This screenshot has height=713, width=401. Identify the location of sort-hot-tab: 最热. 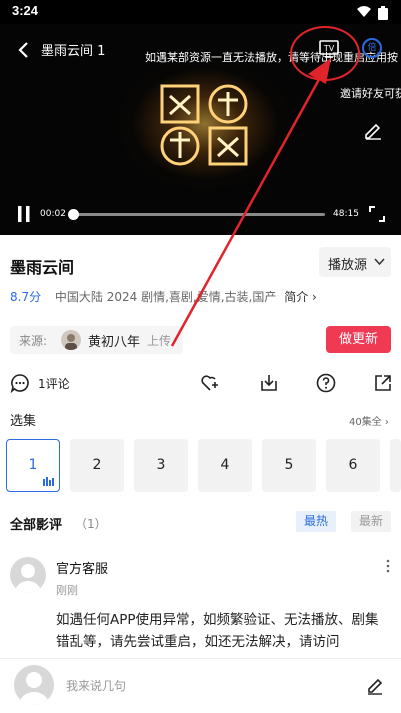
(316, 521).